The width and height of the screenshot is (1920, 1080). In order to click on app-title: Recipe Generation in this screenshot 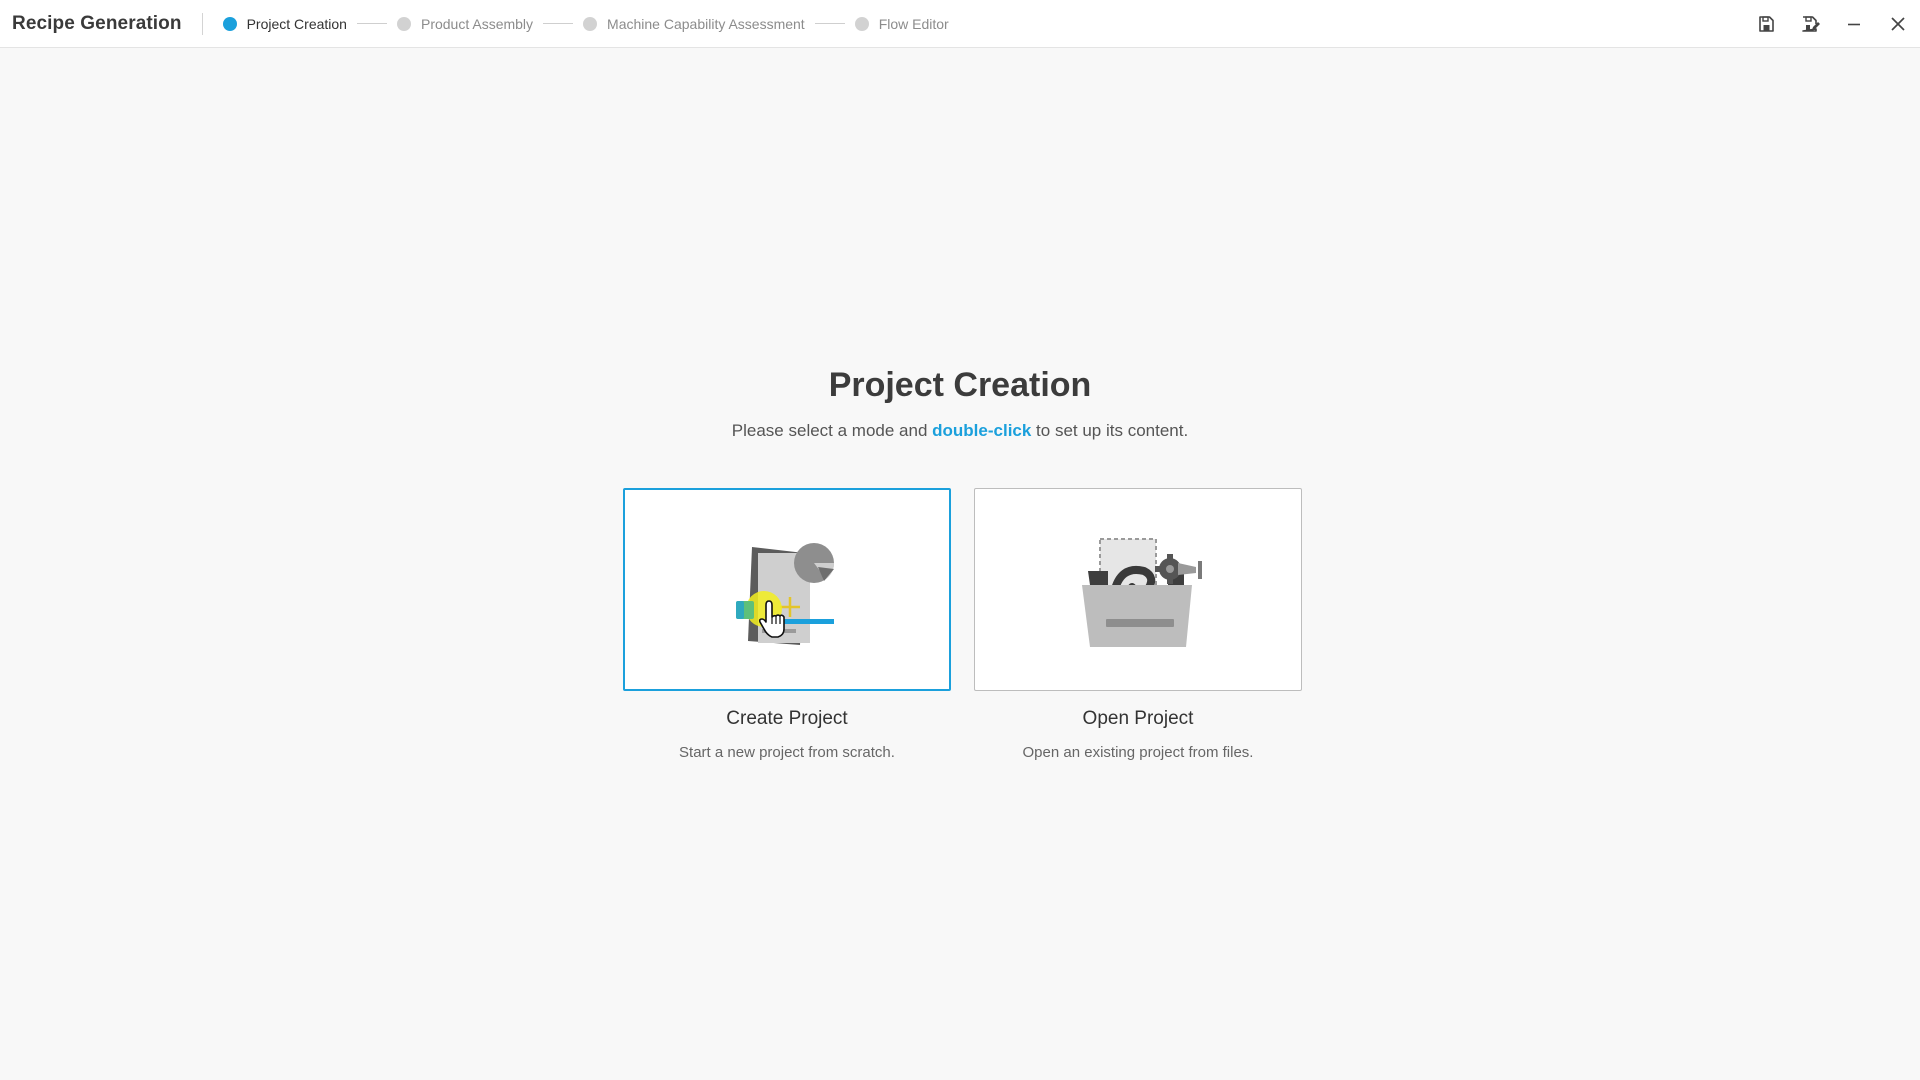, I will do `click(97, 23)`.